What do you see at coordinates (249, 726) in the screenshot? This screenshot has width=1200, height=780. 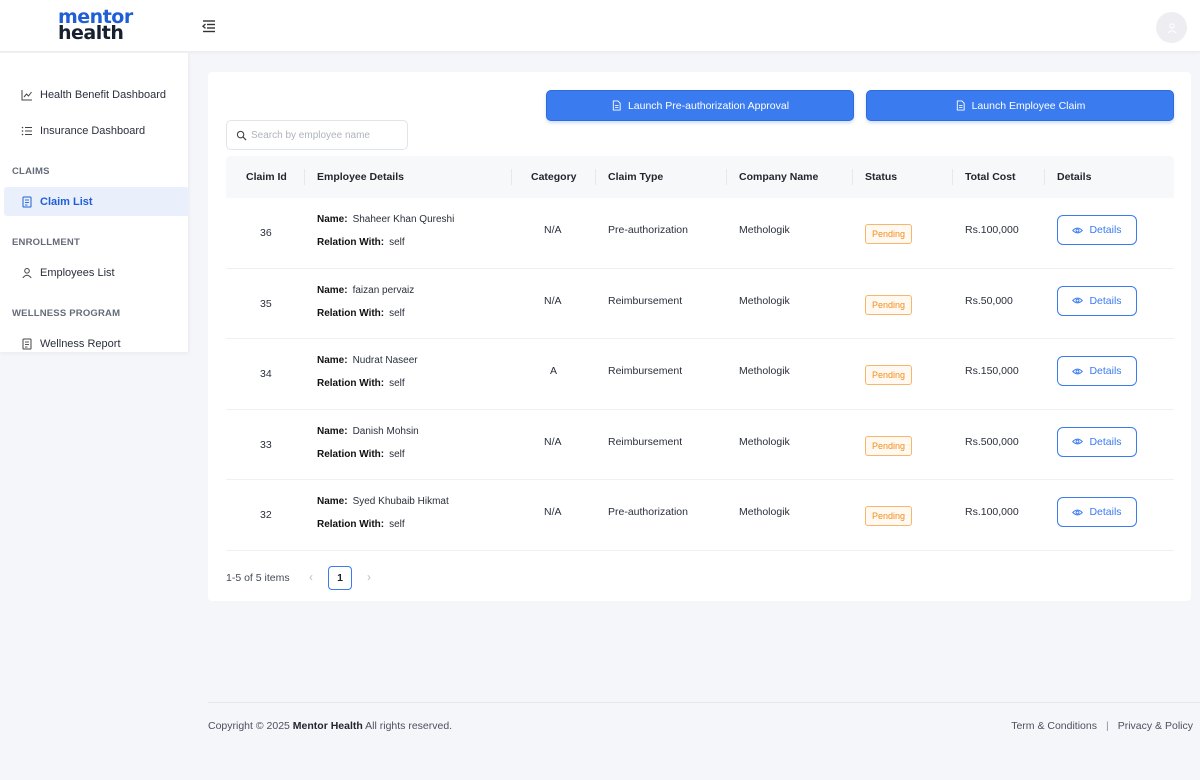 I see `copyright-prefix: Copyright © 2025` at bounding box center [249, 726].